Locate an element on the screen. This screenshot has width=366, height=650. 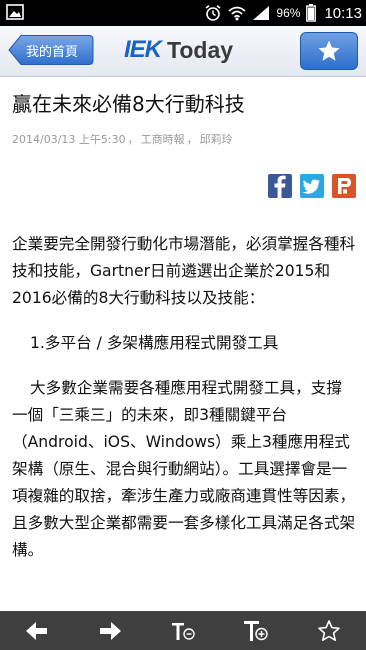
star-icon is located at coordinates (329, 50).